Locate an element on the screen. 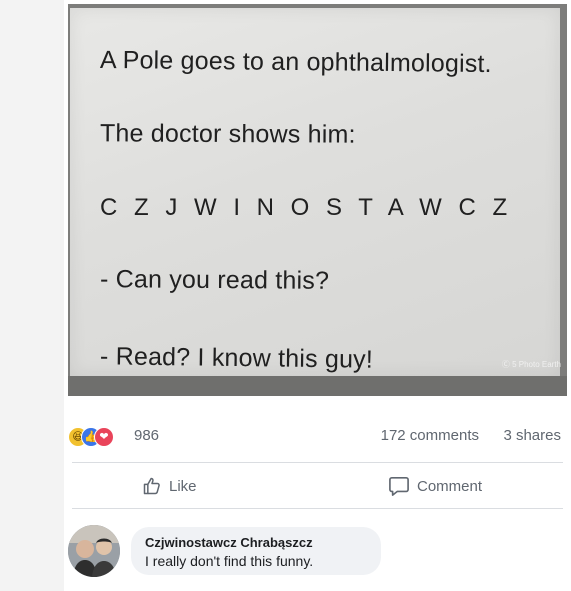 This screenshot has width=571, height=591. photo-table-edge is located at coordinates (317, 386).